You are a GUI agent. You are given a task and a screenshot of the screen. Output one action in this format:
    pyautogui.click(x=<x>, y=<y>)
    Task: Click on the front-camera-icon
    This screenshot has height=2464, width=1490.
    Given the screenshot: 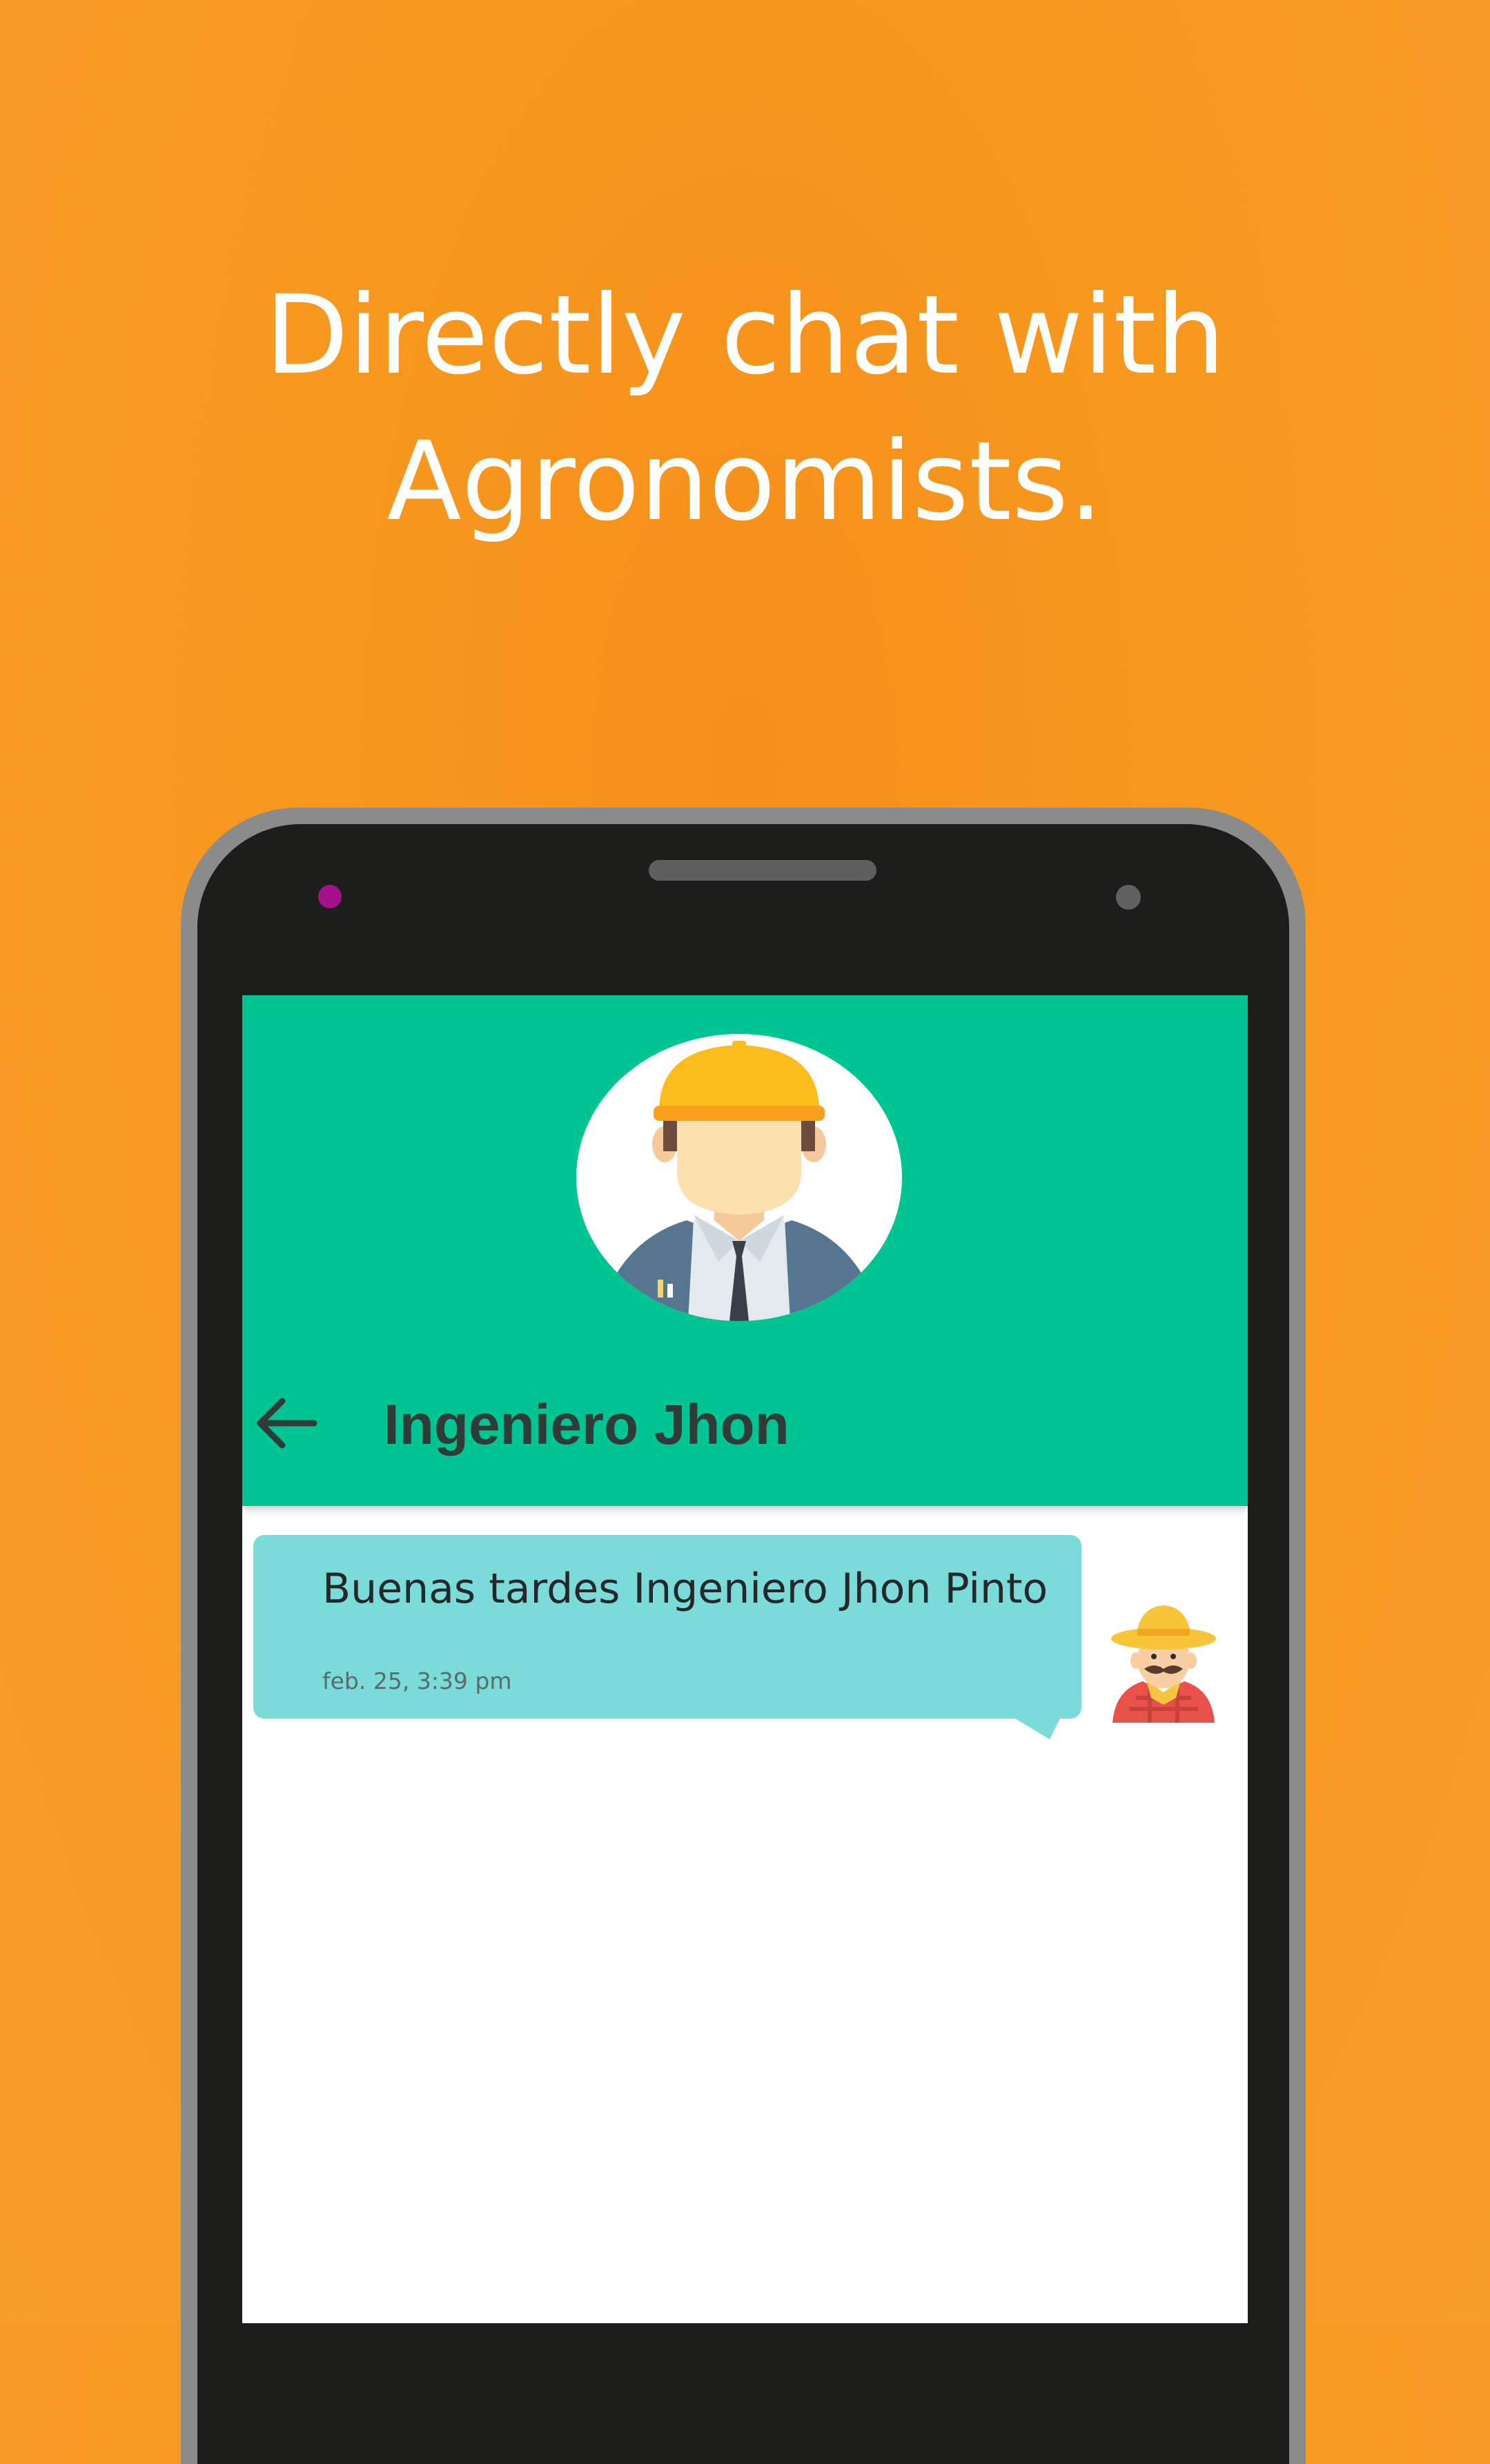 What is the action you would take?
    pyautogui.click(x=330, y=896)
    